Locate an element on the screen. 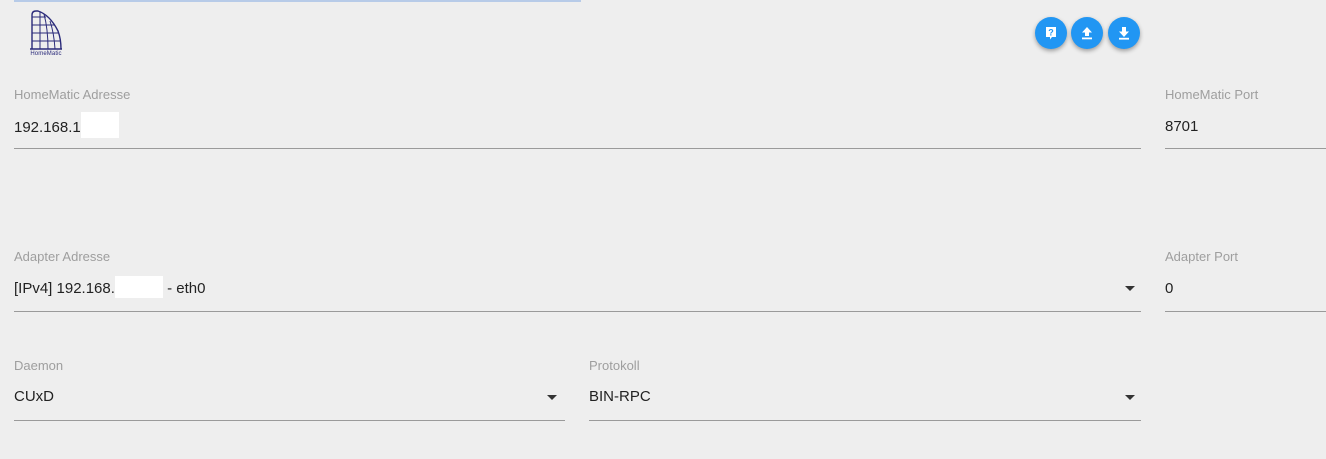 The height and width of the screenshot is (459, 1326). adapter-port-input: 0 is located at coordinates (1169, 288).